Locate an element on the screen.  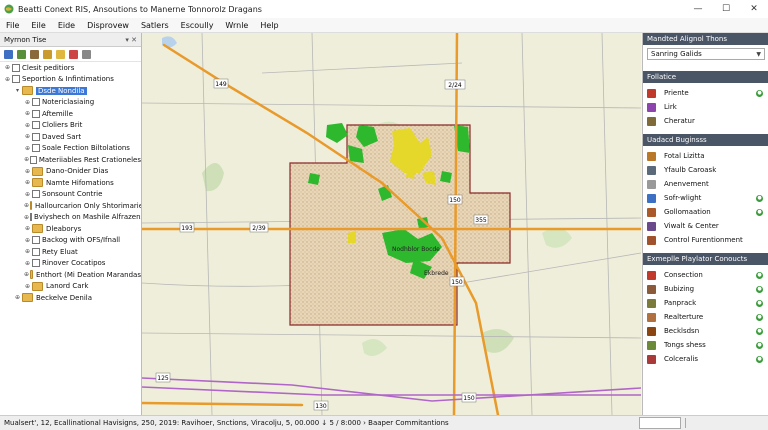
menu-help: Help is located at coordinates (269, 25).